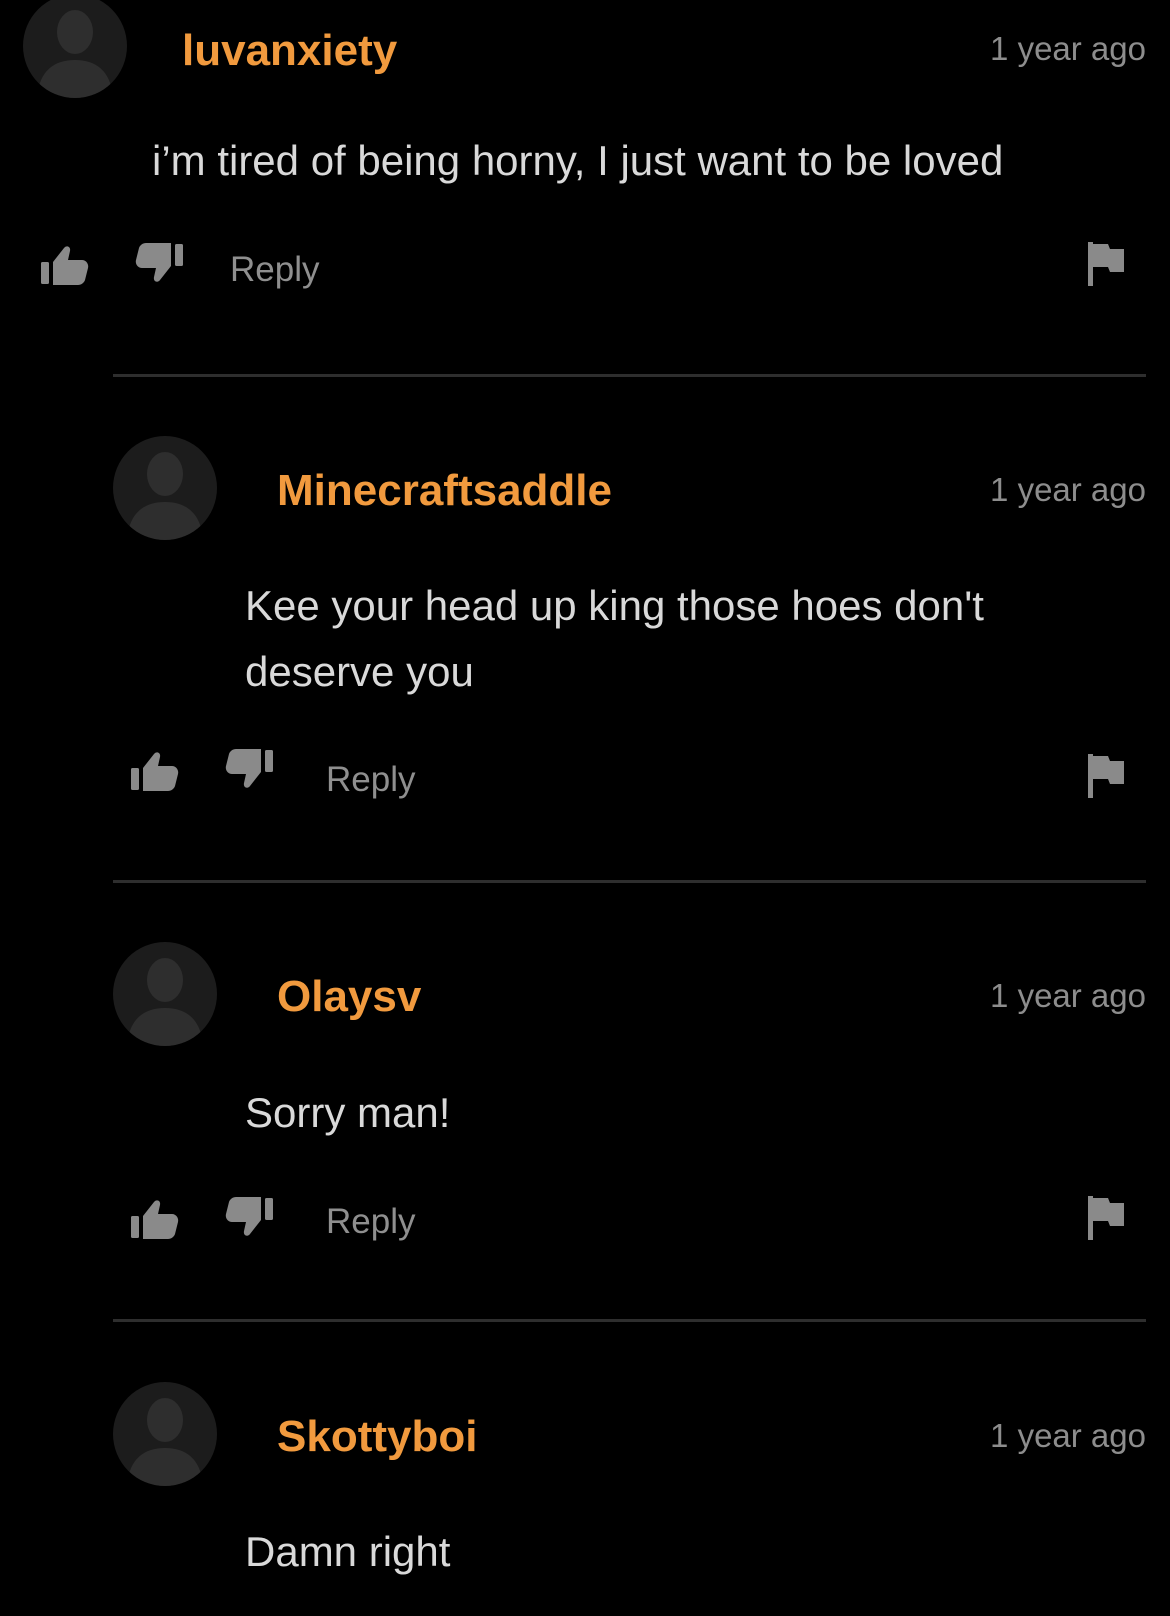  I want to click on timestamp: 1 year ago, so click(1068, 1435).